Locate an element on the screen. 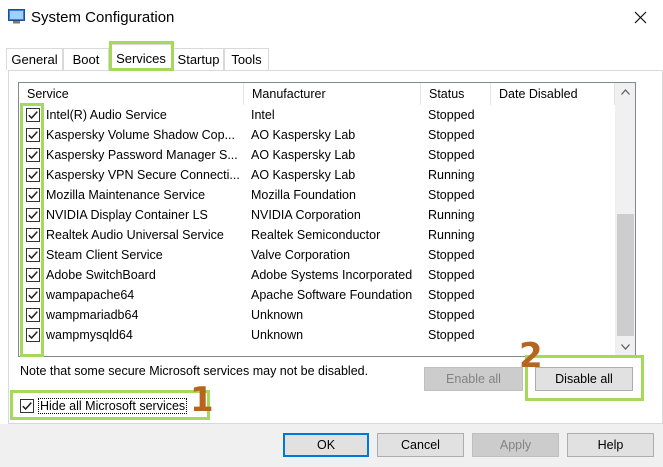  close-button is located at coordinates (640, 17).